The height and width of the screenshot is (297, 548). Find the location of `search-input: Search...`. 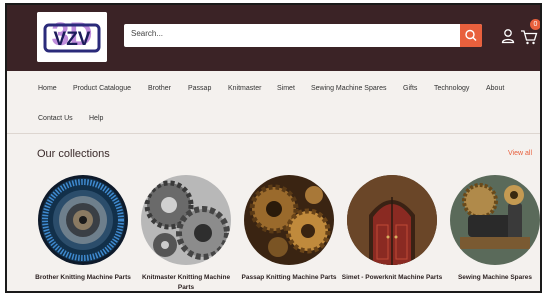

search-input: Search... is located at coordinates (147, 33).